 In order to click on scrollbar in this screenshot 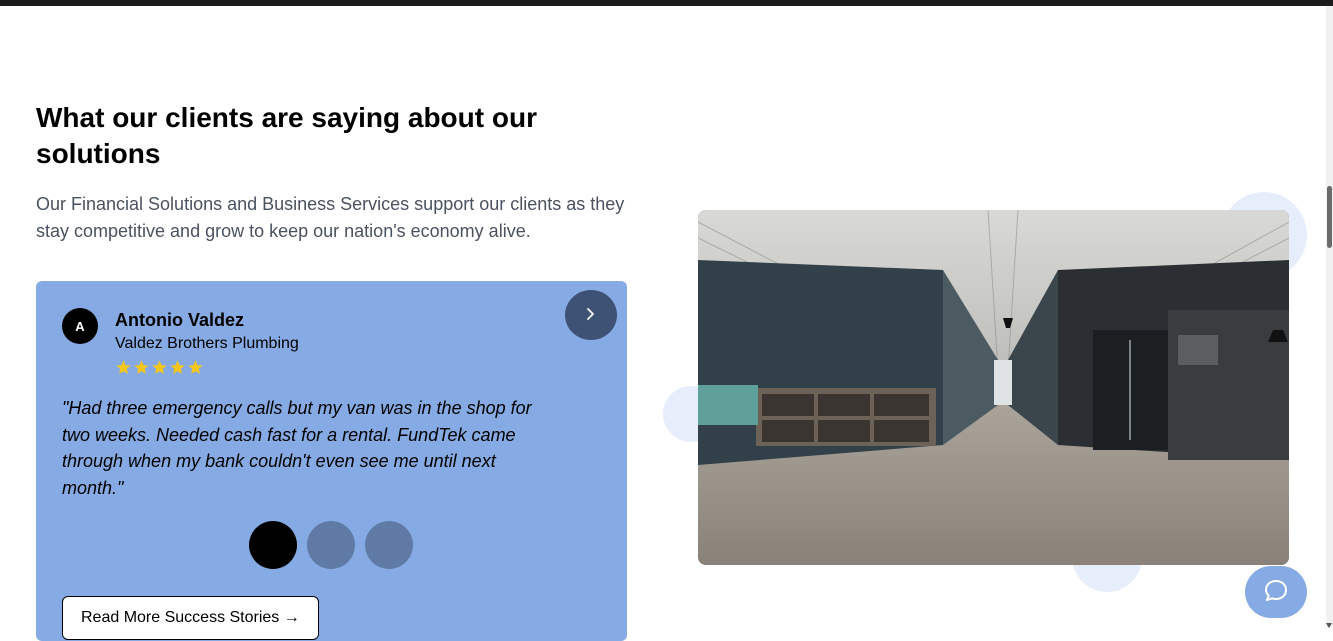, I will do `click(1329, 317)`.